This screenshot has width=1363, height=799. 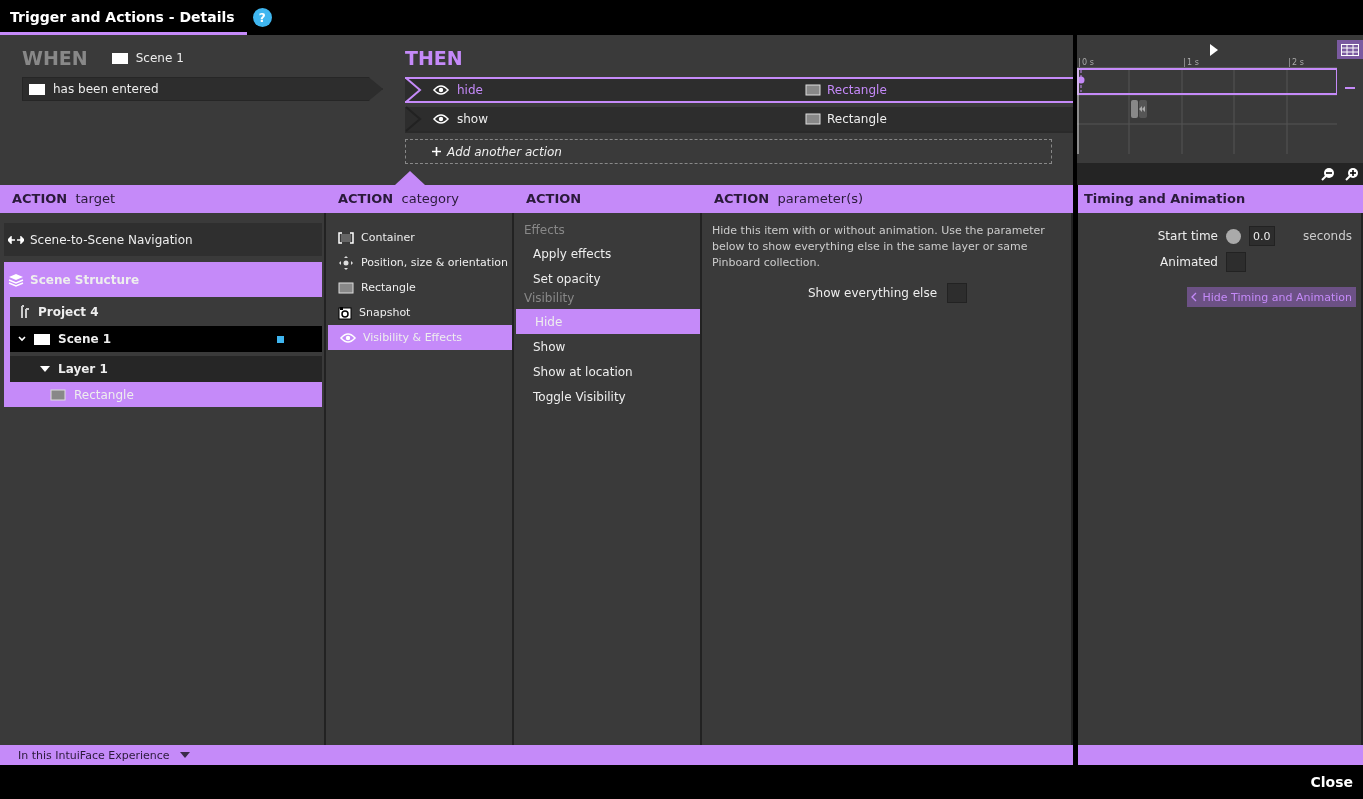 I want to click on trigger-row: has been entered, so click(x=202, y=89).